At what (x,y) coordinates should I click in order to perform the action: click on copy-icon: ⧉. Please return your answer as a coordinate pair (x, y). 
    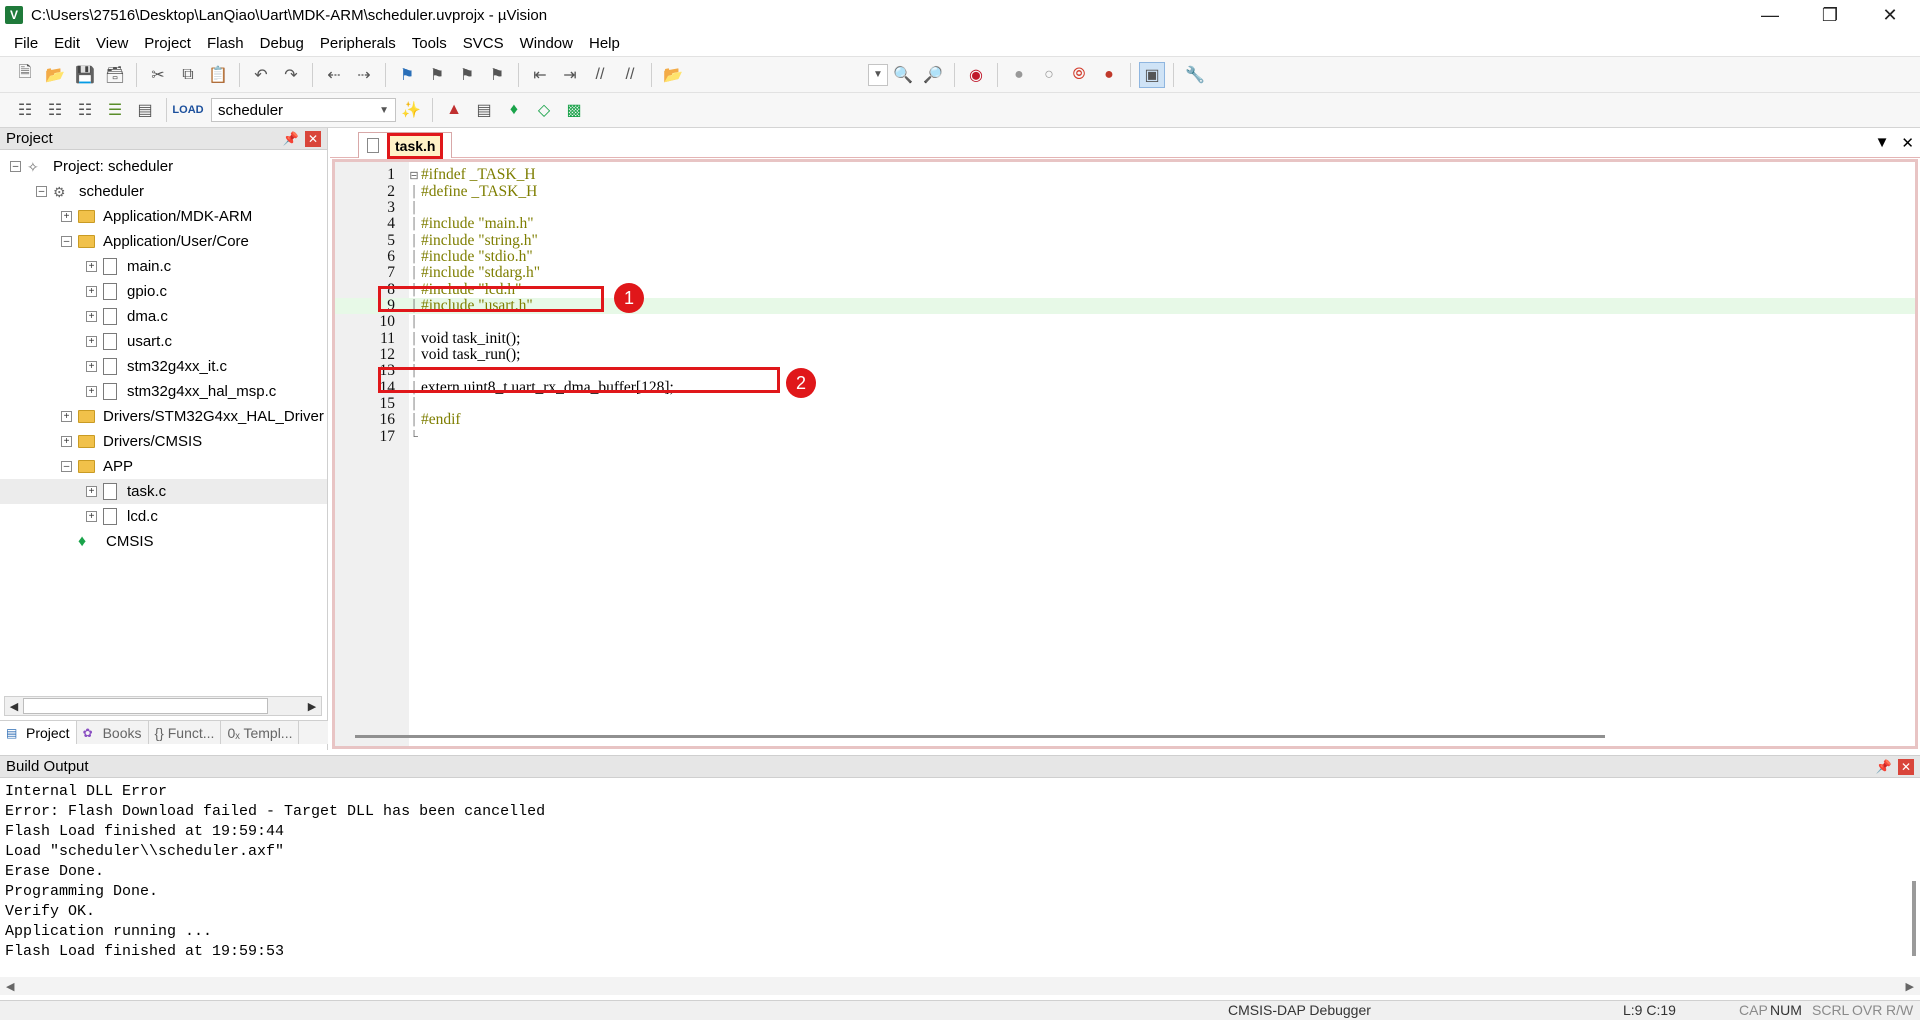
    Looking at the image, I should click on (188, 75).